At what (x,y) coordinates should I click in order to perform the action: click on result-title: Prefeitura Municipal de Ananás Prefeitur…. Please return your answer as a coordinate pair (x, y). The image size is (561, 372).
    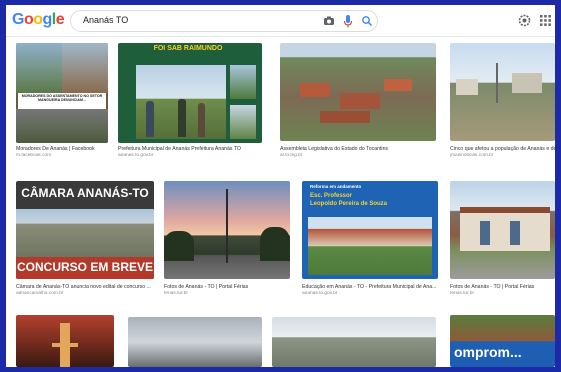
    Looking at the image, I should click on (190, 149).